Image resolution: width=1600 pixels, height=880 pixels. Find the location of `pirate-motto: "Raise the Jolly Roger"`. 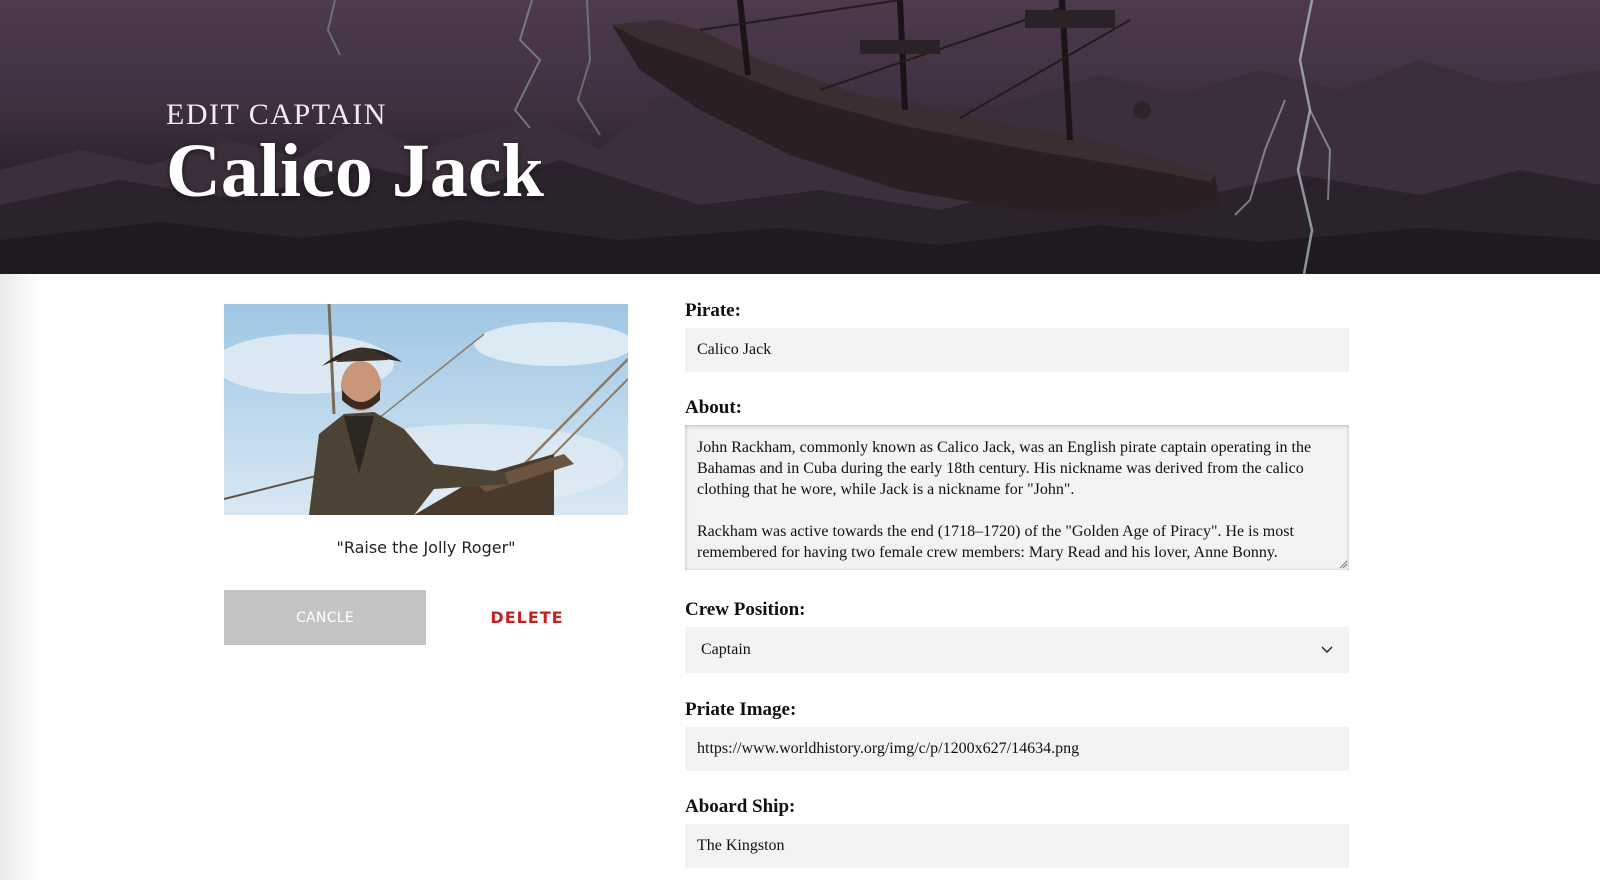

pirate-motto: "Raise the Jolly Roger" is located at coordinates (426, 547).